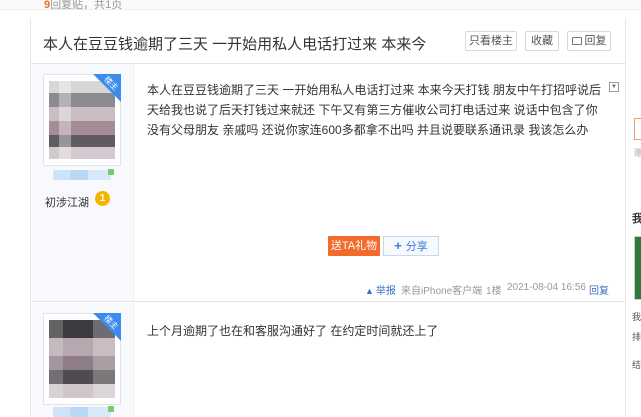 The image size is (641, 417). What do you see at coordinates (235, 44) in the screenshot?
I see `thread-title: 本人在豆豆钱逾期了三天 一开始用私人电话打过来 本来今` at bounding box center [235, 44].